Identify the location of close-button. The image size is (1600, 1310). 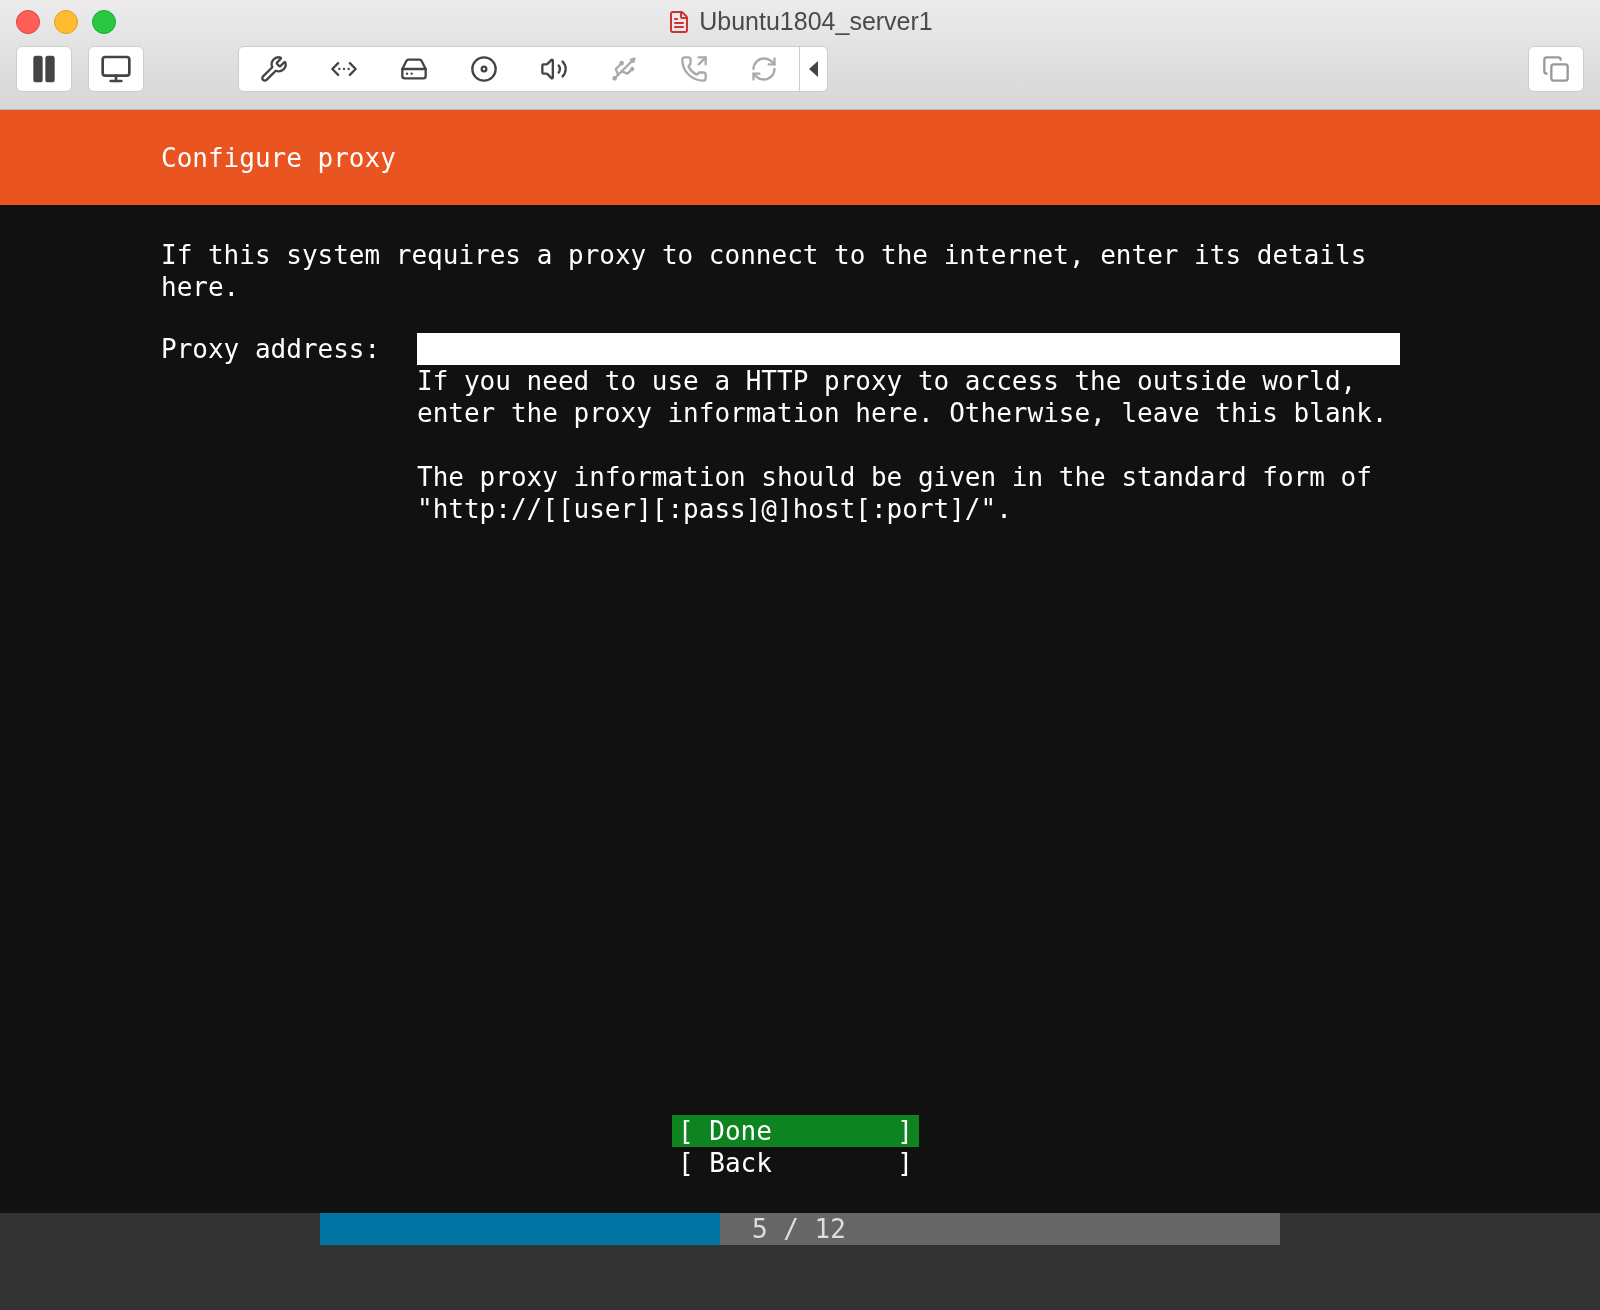
(28, 22).